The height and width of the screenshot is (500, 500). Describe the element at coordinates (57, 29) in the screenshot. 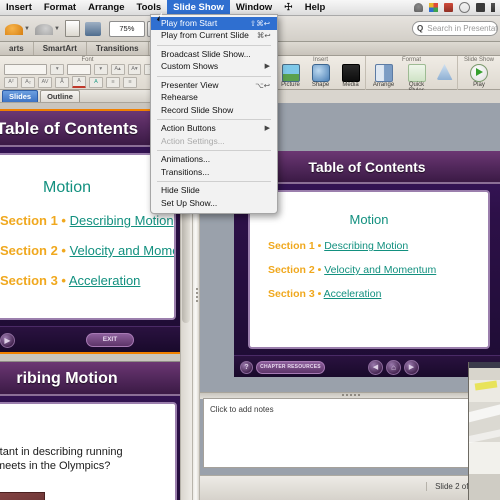

I see `redo-dropdown-icon: ▼` at that location.